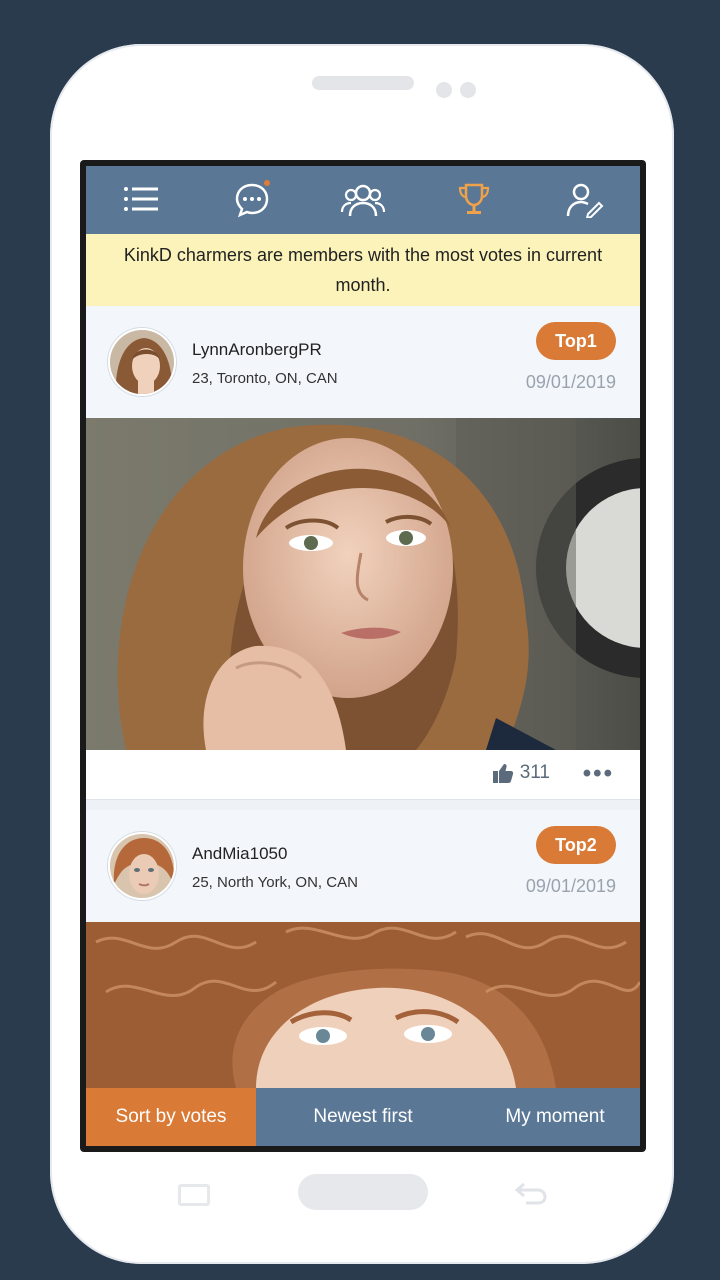 The image size is (720, 1280). Describe the element at coordinates (468, 90) in the screenshot. I see `phone-sensor` at that location.